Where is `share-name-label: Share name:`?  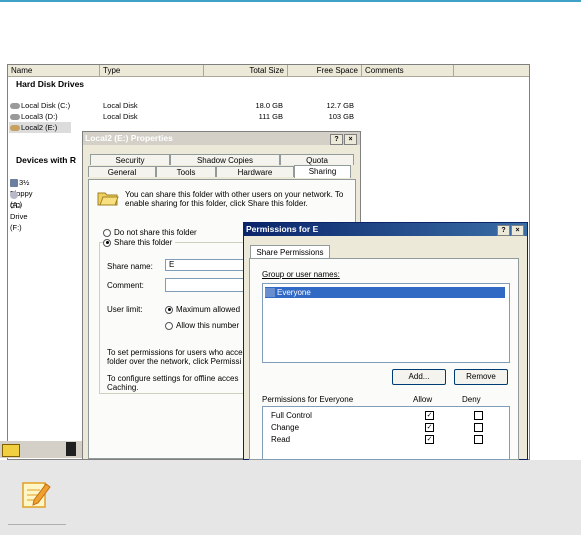 share-name-label: Share name: is located at coordinates (130, 266).